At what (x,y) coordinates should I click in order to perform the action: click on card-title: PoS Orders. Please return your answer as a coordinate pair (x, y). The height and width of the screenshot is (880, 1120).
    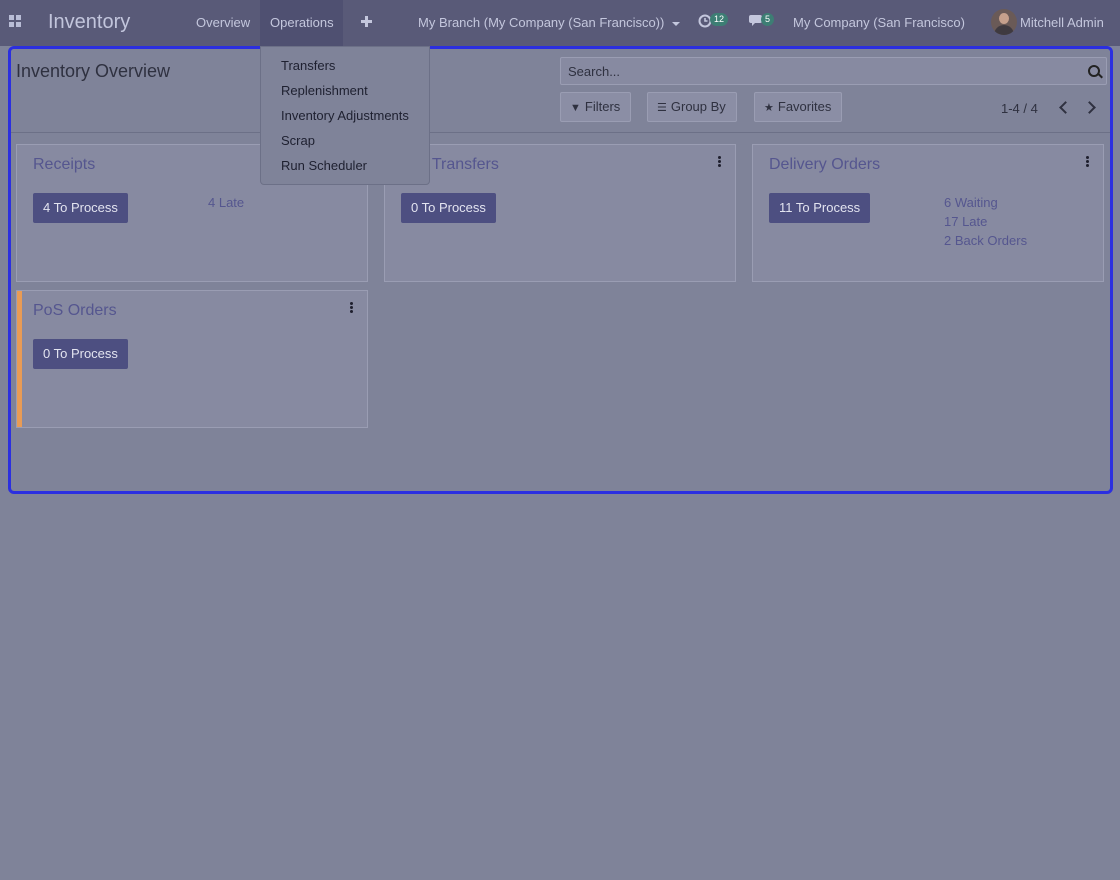
    Looking at the image, I should click on (75, 311).